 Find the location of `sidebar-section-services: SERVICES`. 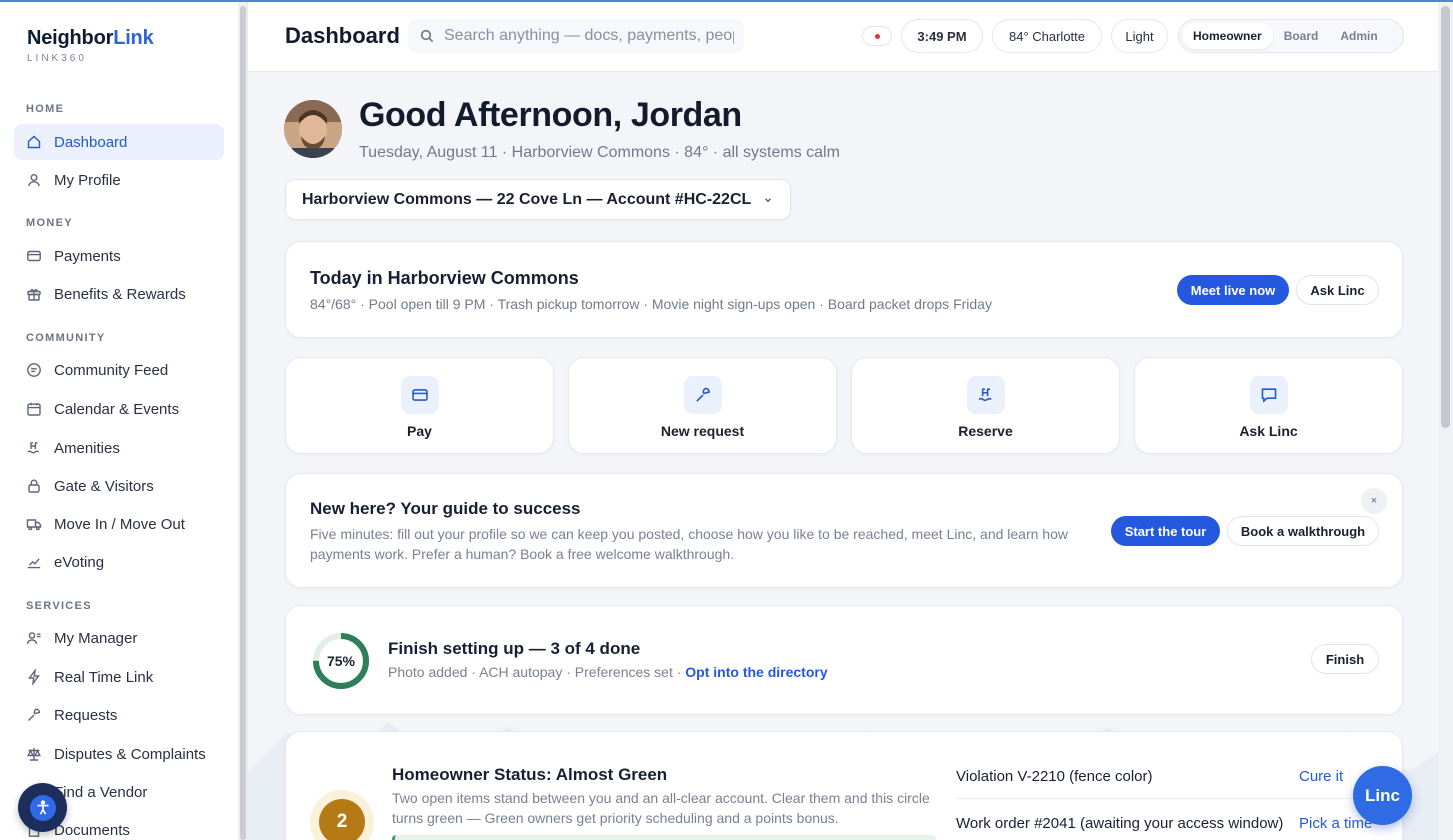

sidebar-section-services: SERVICES is located at coordinates (59, 606).